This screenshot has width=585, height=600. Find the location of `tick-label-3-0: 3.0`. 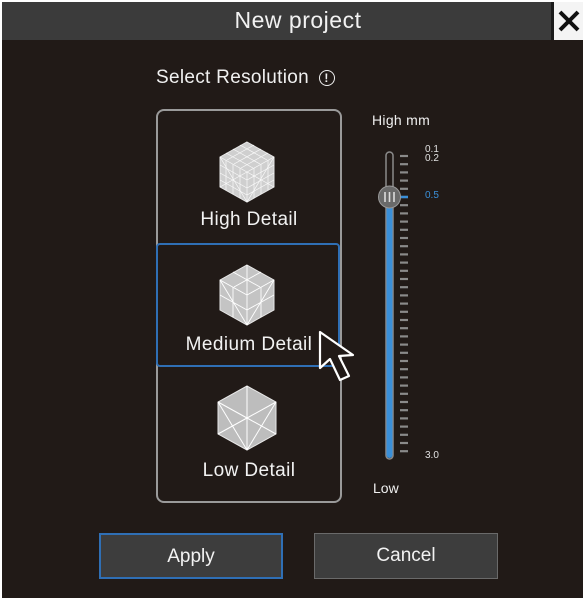

tick-label-3-0: 3.0 is located at coordinates (432, 455).